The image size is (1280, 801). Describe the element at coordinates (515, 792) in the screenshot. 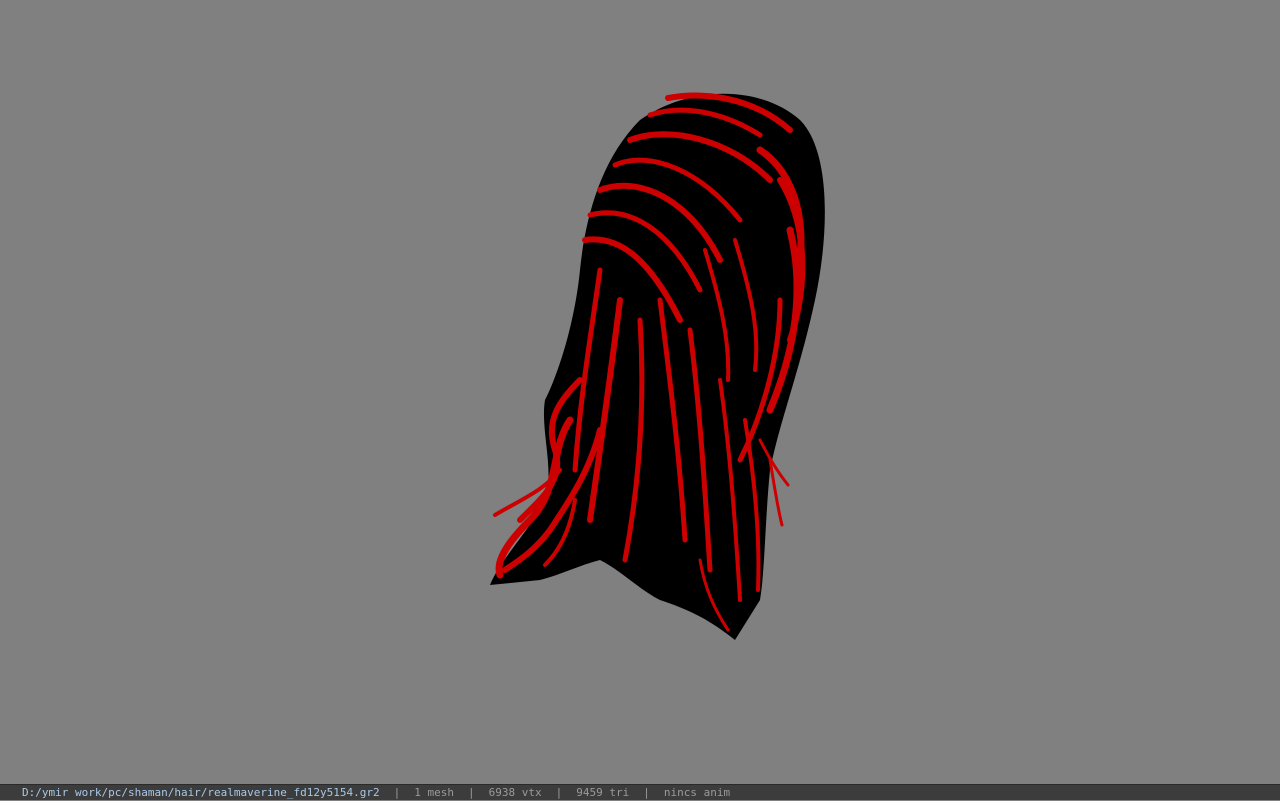

I see `status-vertex-count: 6938 vtx` at that location.